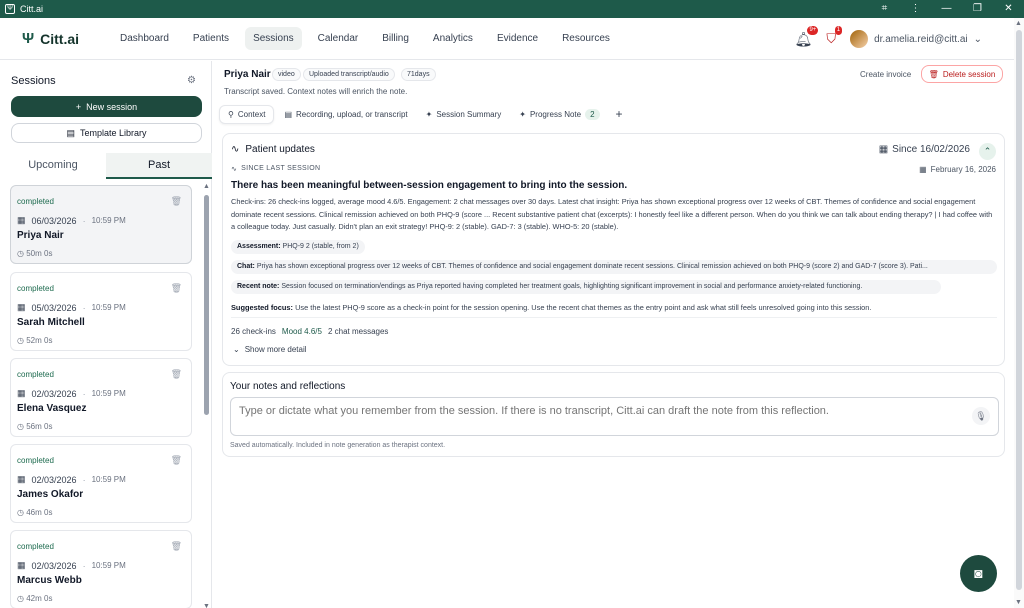 The height and width of the screenshot is (608, 1024). What do you see at coordinates (981, 416) in the screenshot?
I see `microphone-icon: 🎙︎` at bounding box center [981, 416].